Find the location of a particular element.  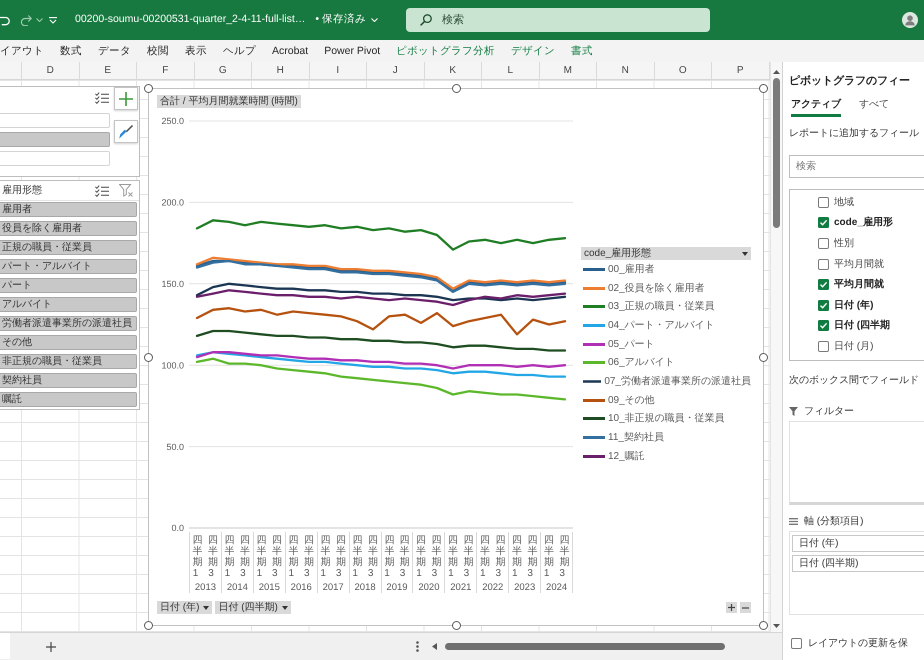

ribbon-tab: 校閲 is located at coordinates (158, 51).